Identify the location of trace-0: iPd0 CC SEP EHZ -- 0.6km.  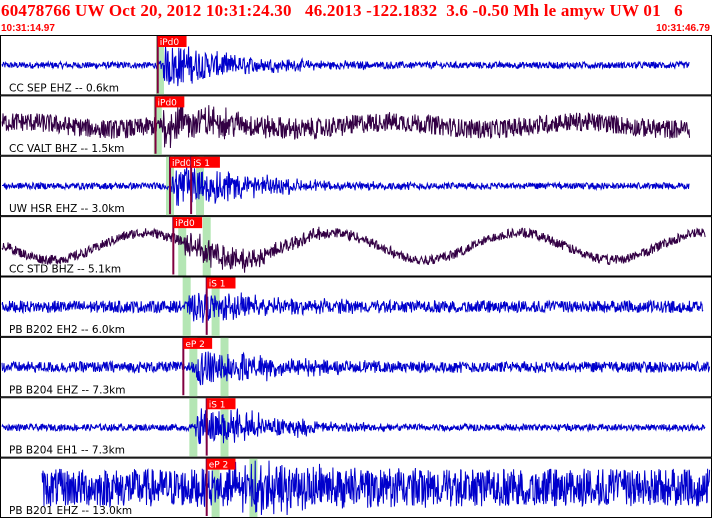
(356, 65).